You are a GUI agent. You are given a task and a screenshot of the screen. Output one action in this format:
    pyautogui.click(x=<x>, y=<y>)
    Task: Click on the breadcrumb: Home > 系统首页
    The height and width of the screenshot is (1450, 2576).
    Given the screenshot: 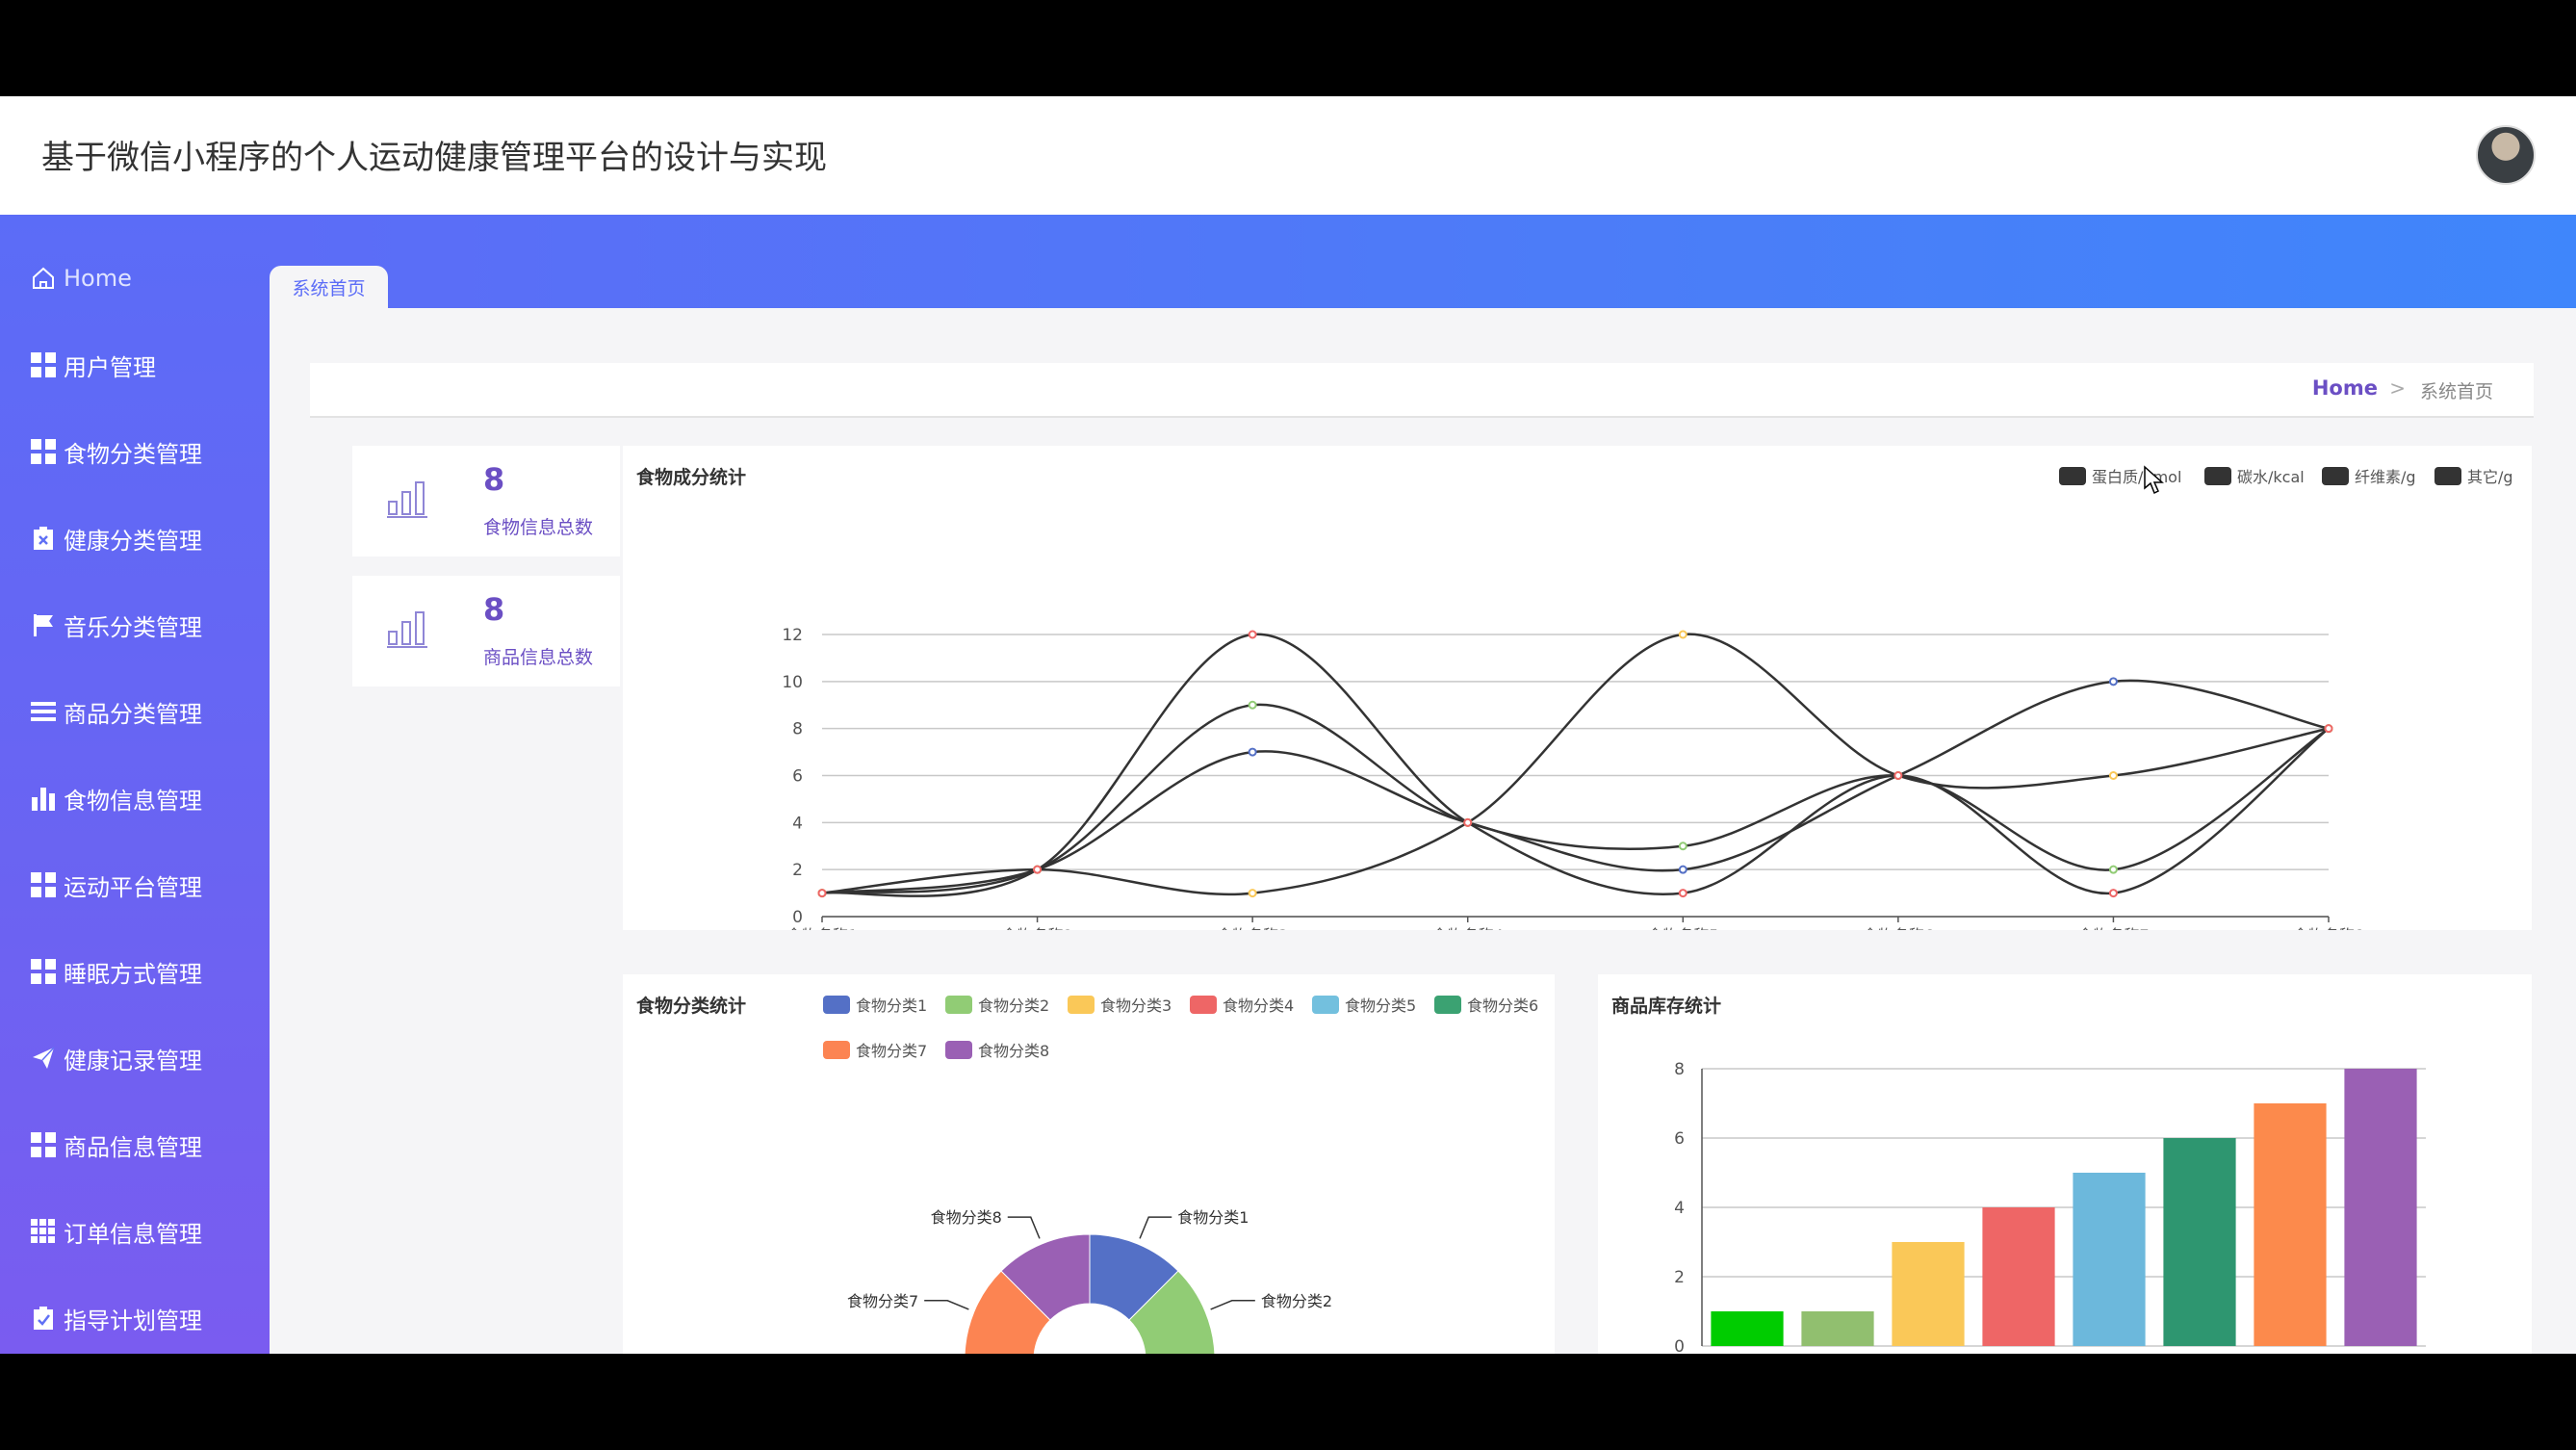 What is the action you would take?
    pyautogui.click(x=1422, y=390)
    